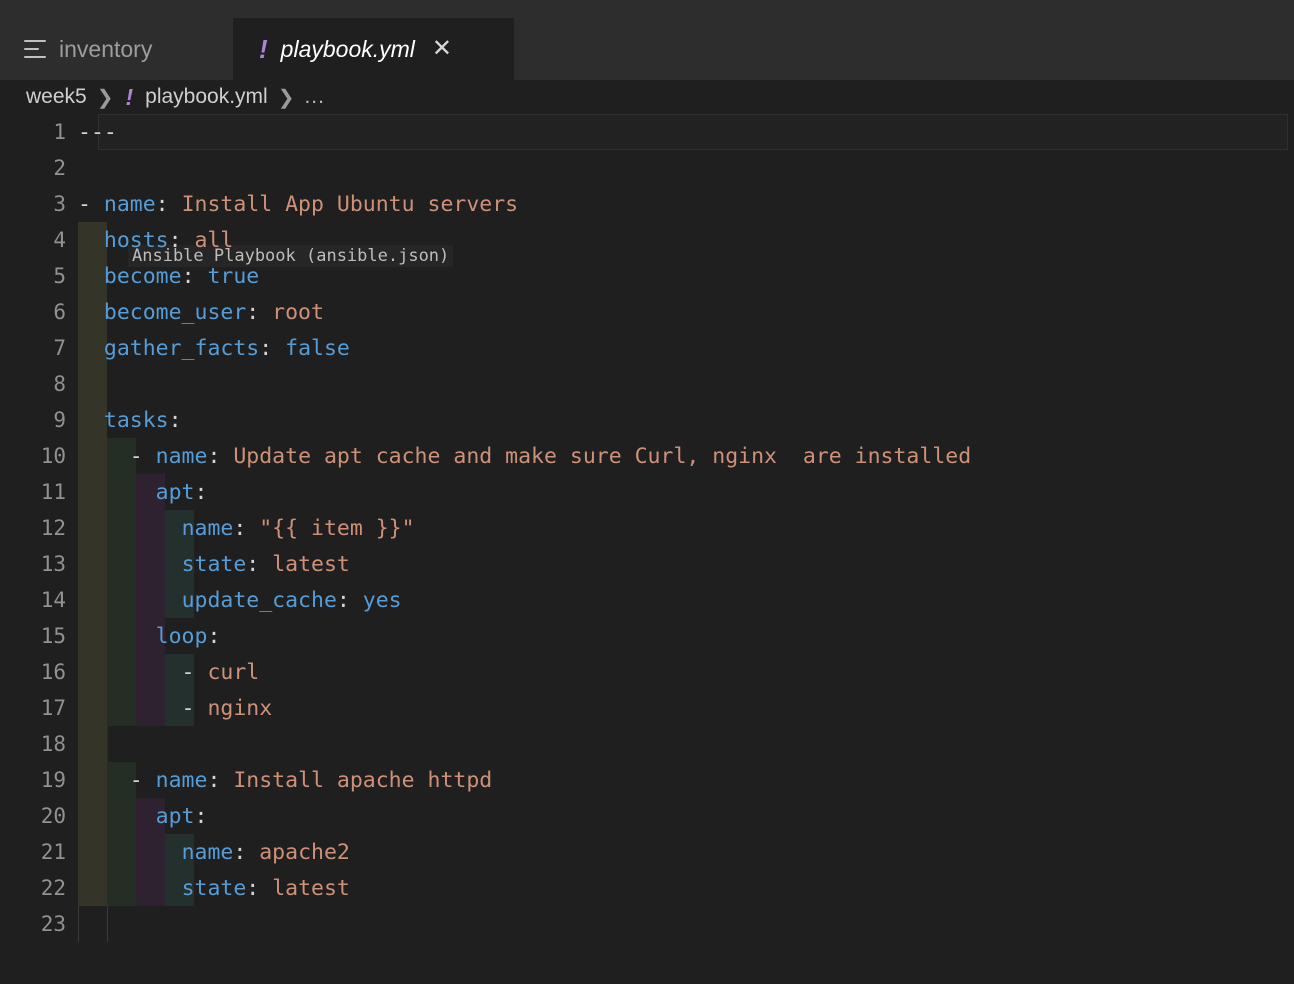 Image resolution: width=1294 pixels, height=984 pixels. What do you see at coordinates (647, 240) in the screenshot?
I see `code-line: 4 hosts: all` at bounding box center [647, 240].